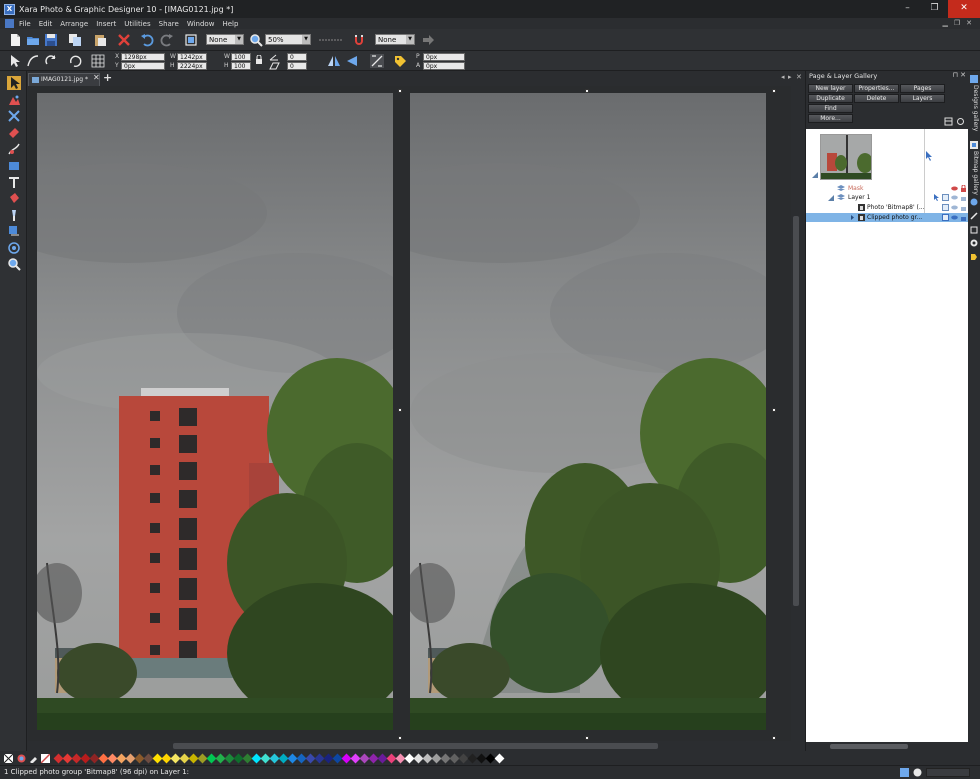  I want to click on no-color-icon, so click(8, 758).